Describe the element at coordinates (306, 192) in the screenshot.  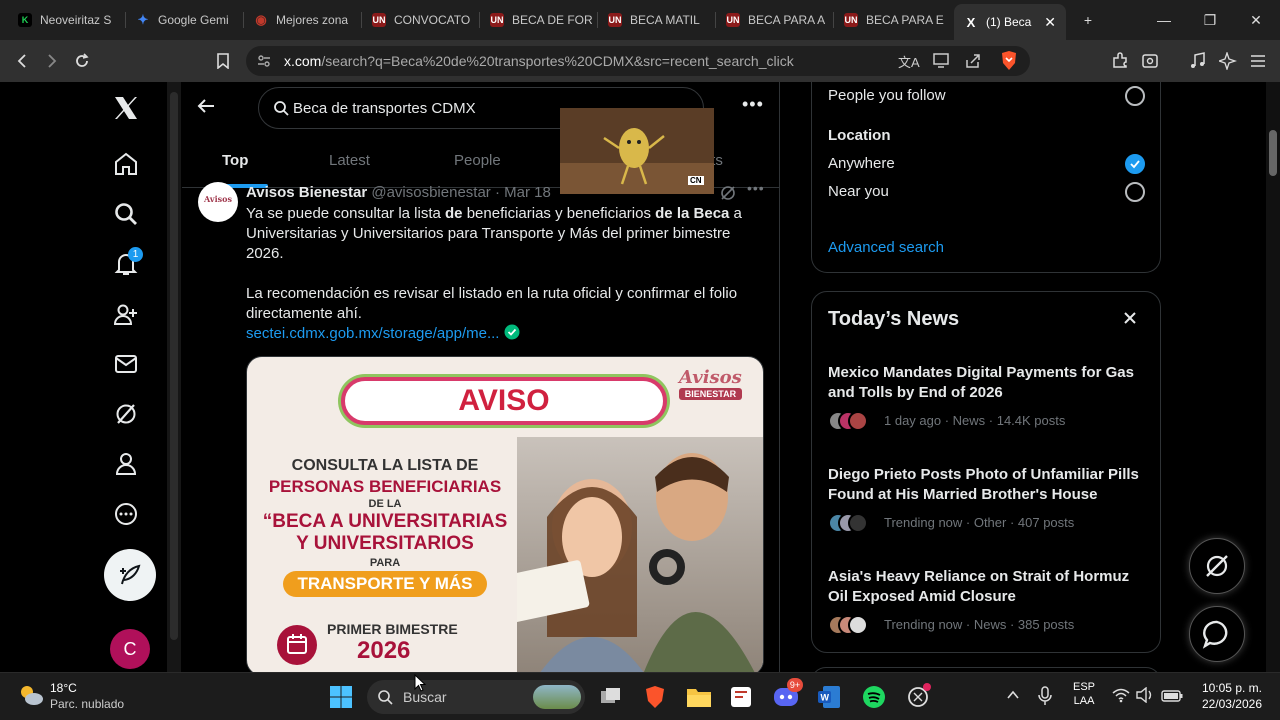
I see `author-name: Avisos Bienestar` at that location.